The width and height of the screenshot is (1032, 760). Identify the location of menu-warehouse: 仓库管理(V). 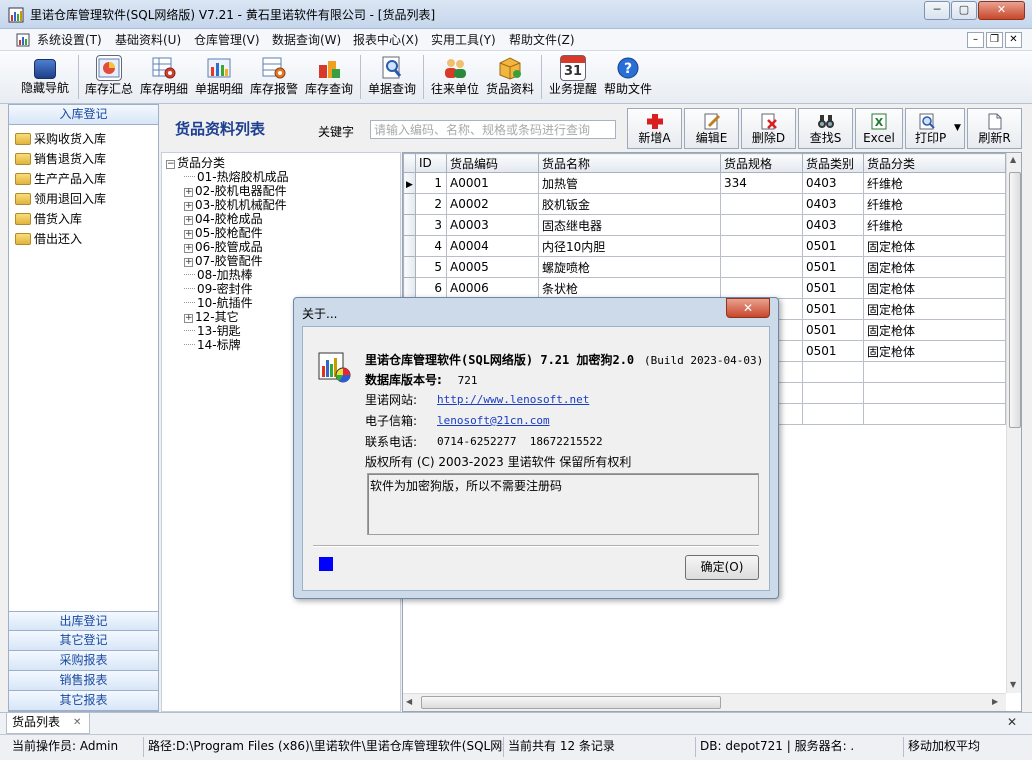
(227, 40).